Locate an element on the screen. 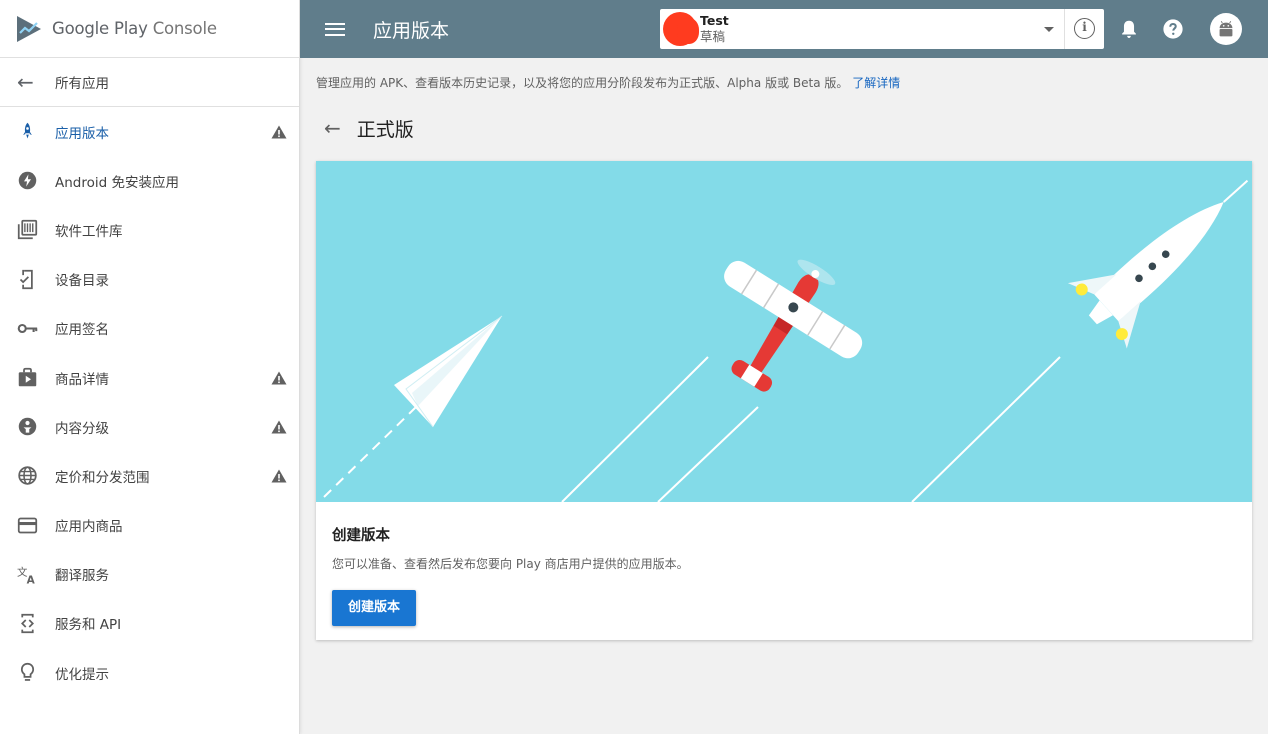 This screenshot has height=734, width=1268. card-description: 您可以准备、查看然后发布您要向 Play 商店用户提供的应用版本。 is located at coordinates (510, 564).